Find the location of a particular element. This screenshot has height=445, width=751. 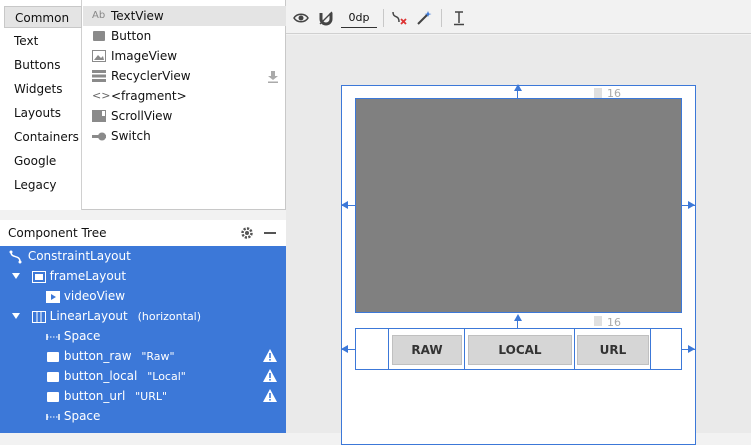

tree-node-attr: "Local" is located at coordinates (166, 376).